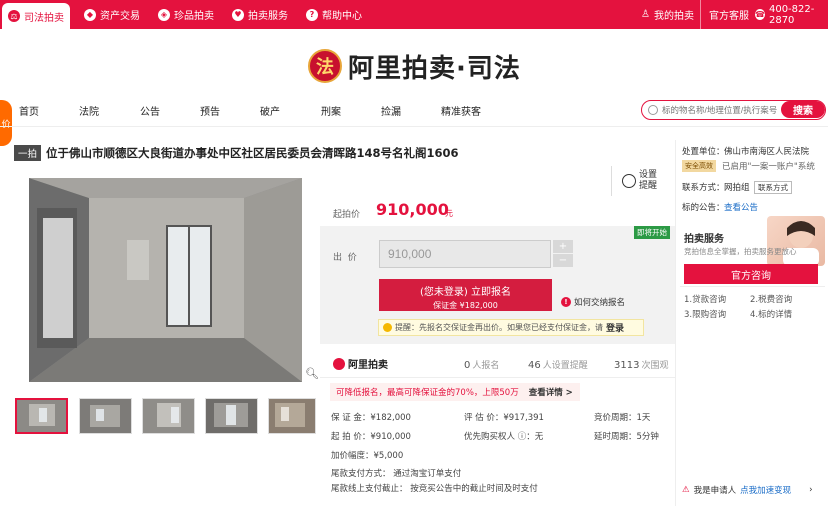 Image resolution: width=828 pixels, height=506 pixels. I want to click on purchase-limit-link: 3.限购咨询, so click(705, 314).